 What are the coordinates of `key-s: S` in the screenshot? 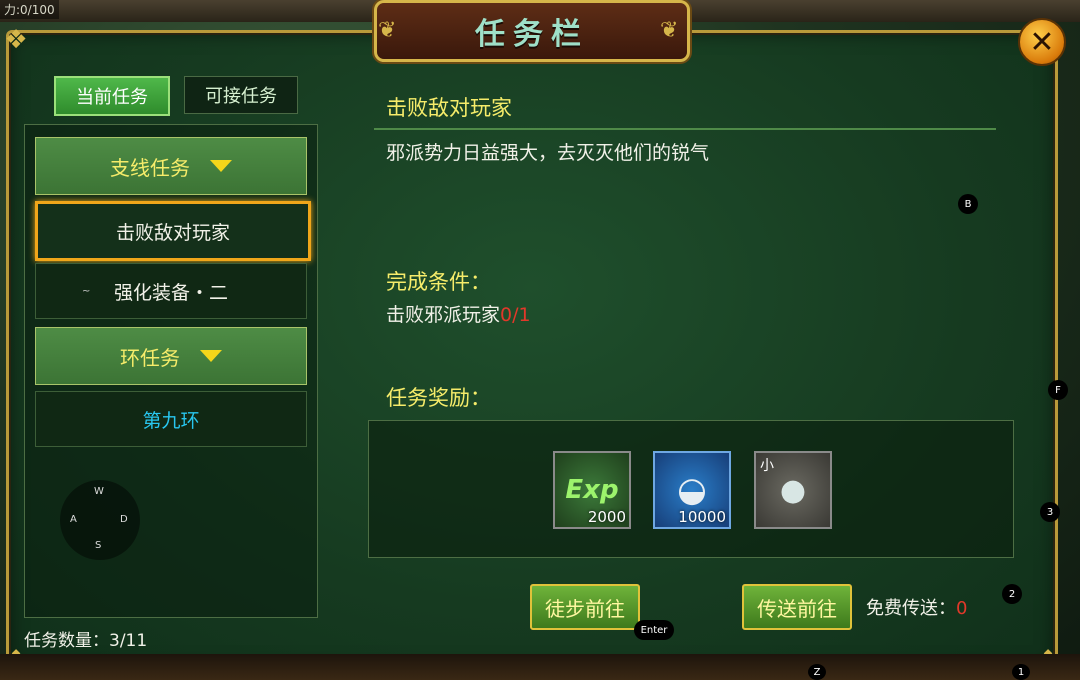 It's located at (98, 545).